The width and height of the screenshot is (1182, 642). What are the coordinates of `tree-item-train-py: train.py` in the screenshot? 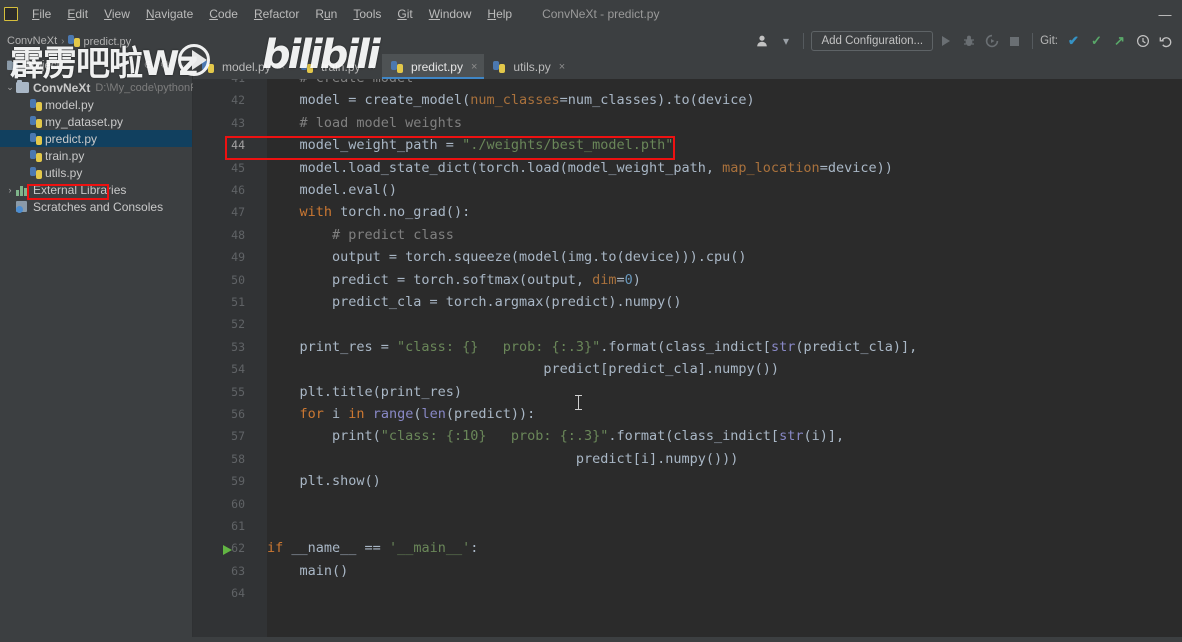 It's located at (96, 155).